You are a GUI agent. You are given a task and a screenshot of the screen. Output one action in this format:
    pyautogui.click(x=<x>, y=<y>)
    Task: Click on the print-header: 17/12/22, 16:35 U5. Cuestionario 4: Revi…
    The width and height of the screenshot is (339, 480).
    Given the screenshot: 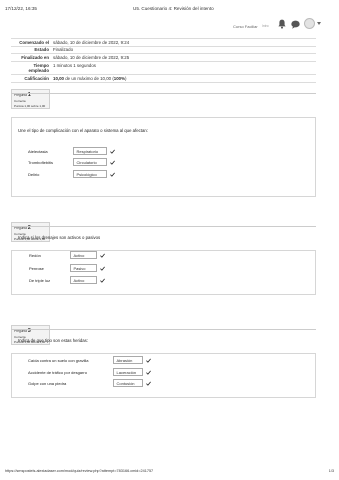 What is the action you would take?
    pyautogui.click(x=169, y=11)
    